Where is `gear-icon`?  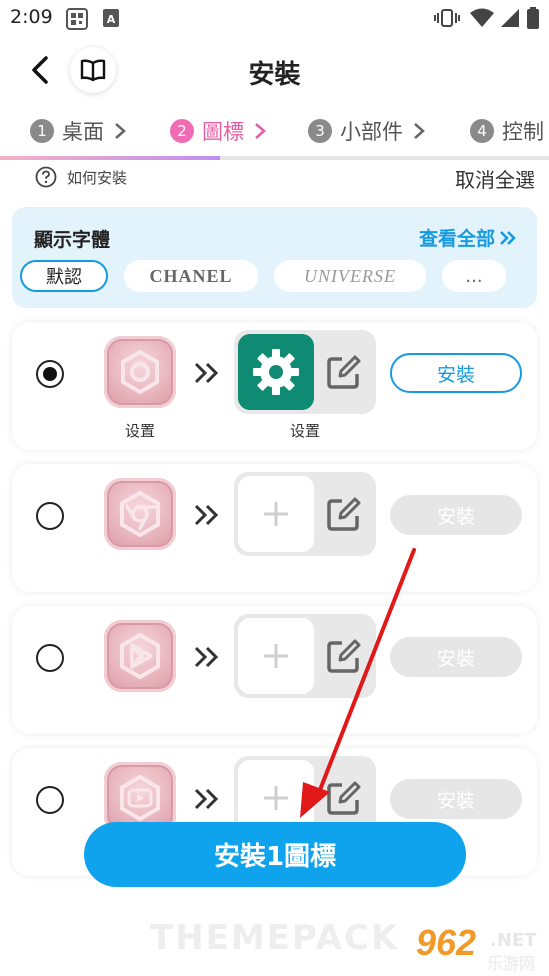
gear-icon is located at coordinates (276, 372).